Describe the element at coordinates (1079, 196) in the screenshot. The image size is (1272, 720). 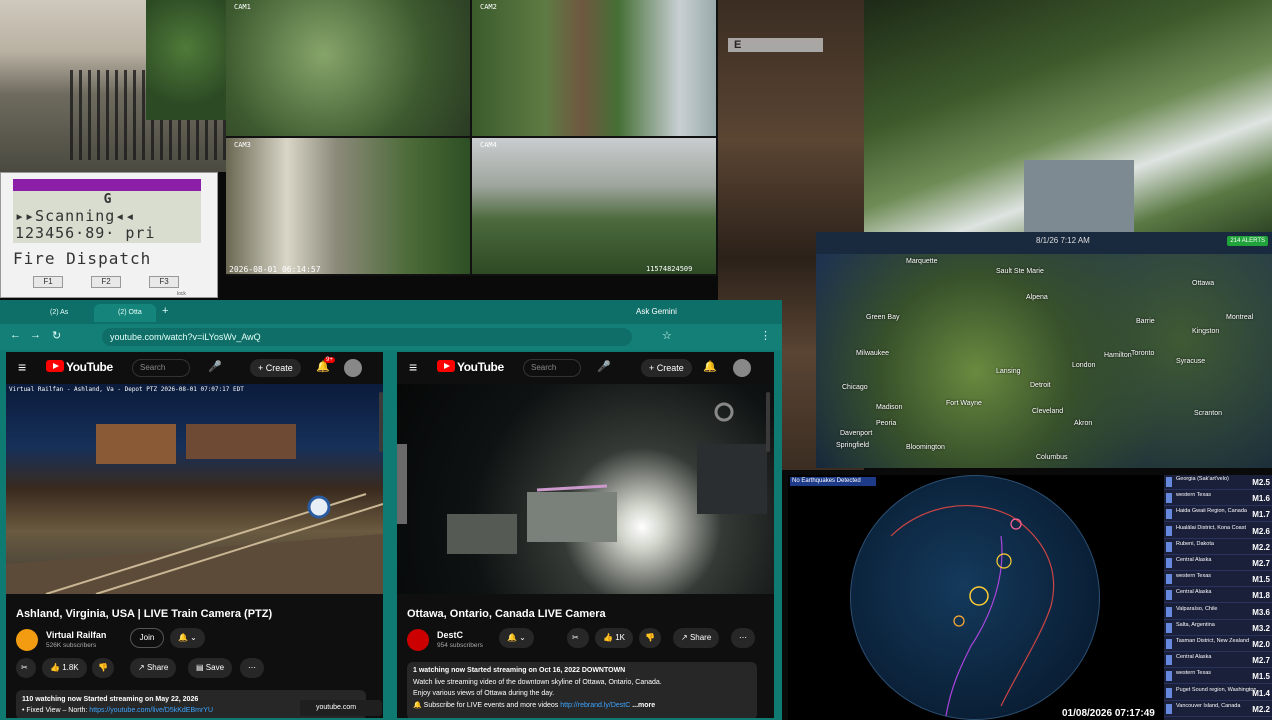
I see `forest-house` at that location.